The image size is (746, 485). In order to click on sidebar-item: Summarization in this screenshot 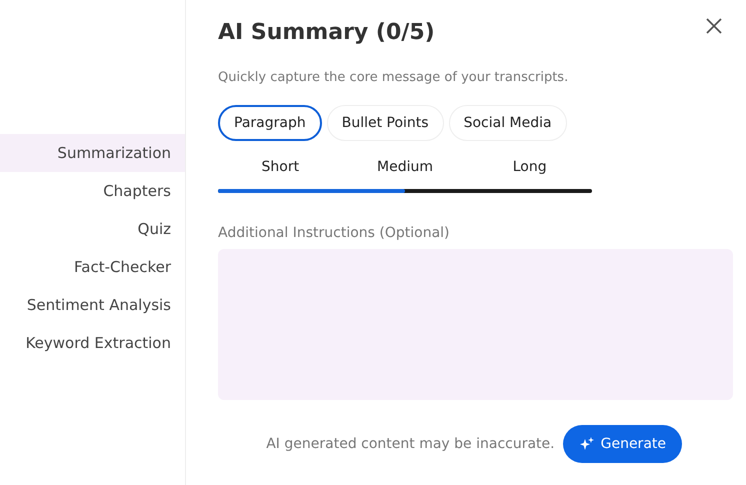, I will do `click(92, 153)`.